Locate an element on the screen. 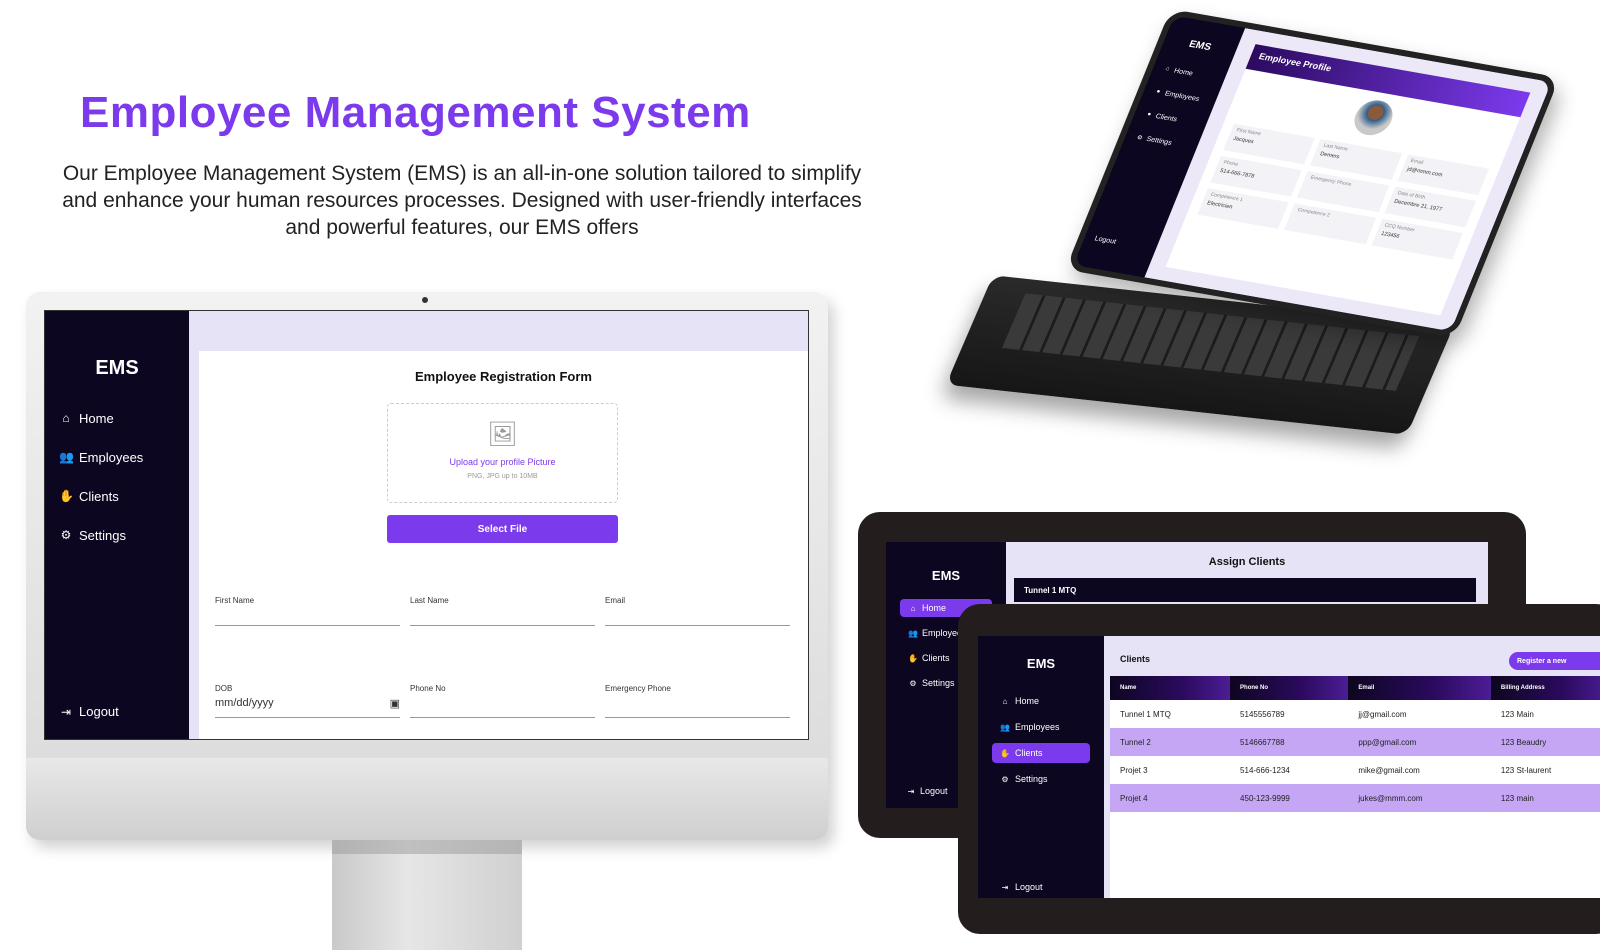 The height and width of the screenshot is (950, 1600). column-header: Phone No is located at coordinates (1289, 688).